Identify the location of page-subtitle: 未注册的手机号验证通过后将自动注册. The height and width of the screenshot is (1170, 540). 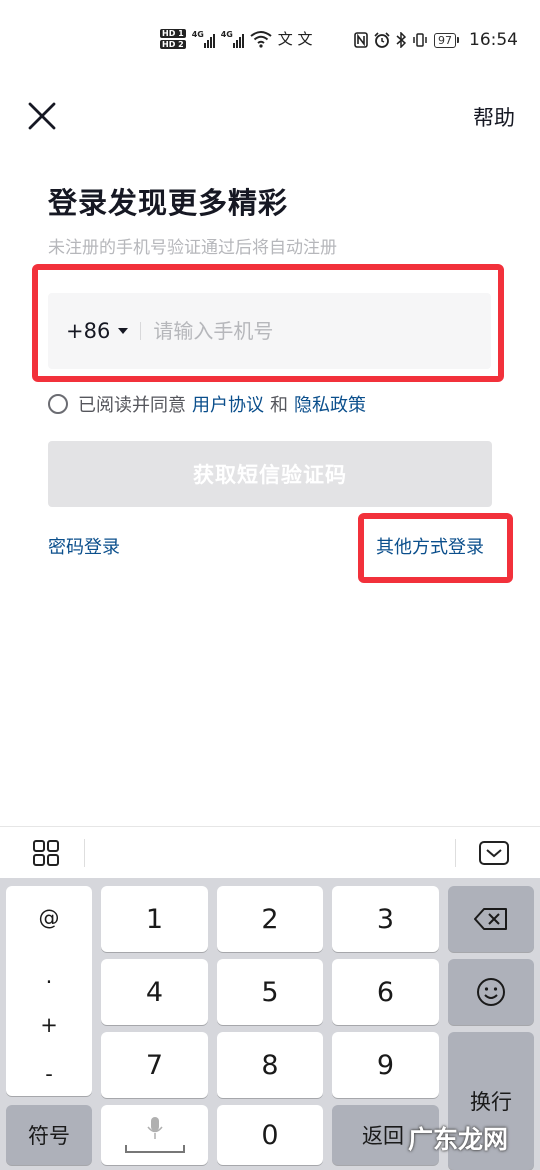
(192, 248).